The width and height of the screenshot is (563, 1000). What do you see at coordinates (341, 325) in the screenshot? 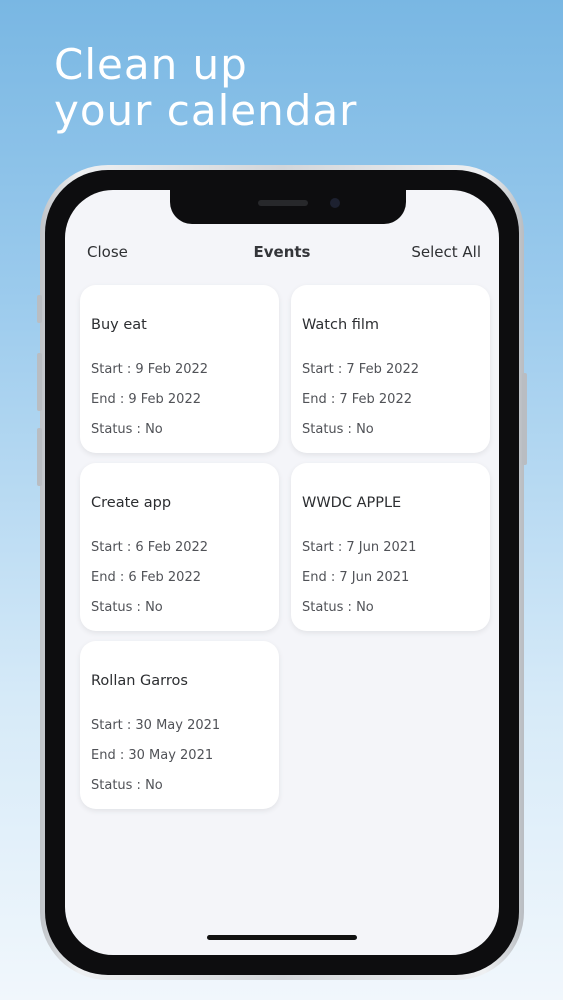
I see `event-title: Watch film` at bounding box center [341, 325].